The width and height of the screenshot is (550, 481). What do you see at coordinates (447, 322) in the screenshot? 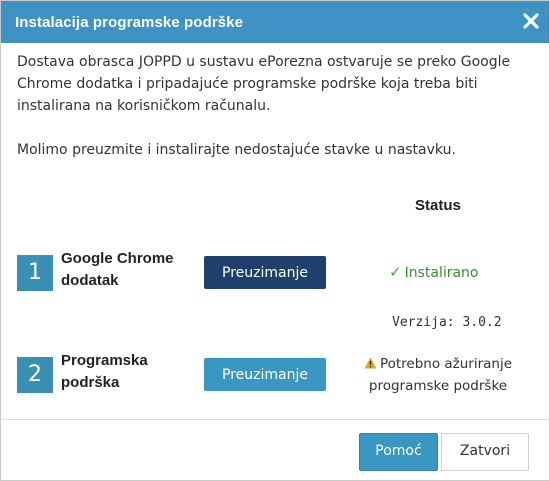
I see `version-label: Verzija: 3.0.2` at bounding box center [447, 322].